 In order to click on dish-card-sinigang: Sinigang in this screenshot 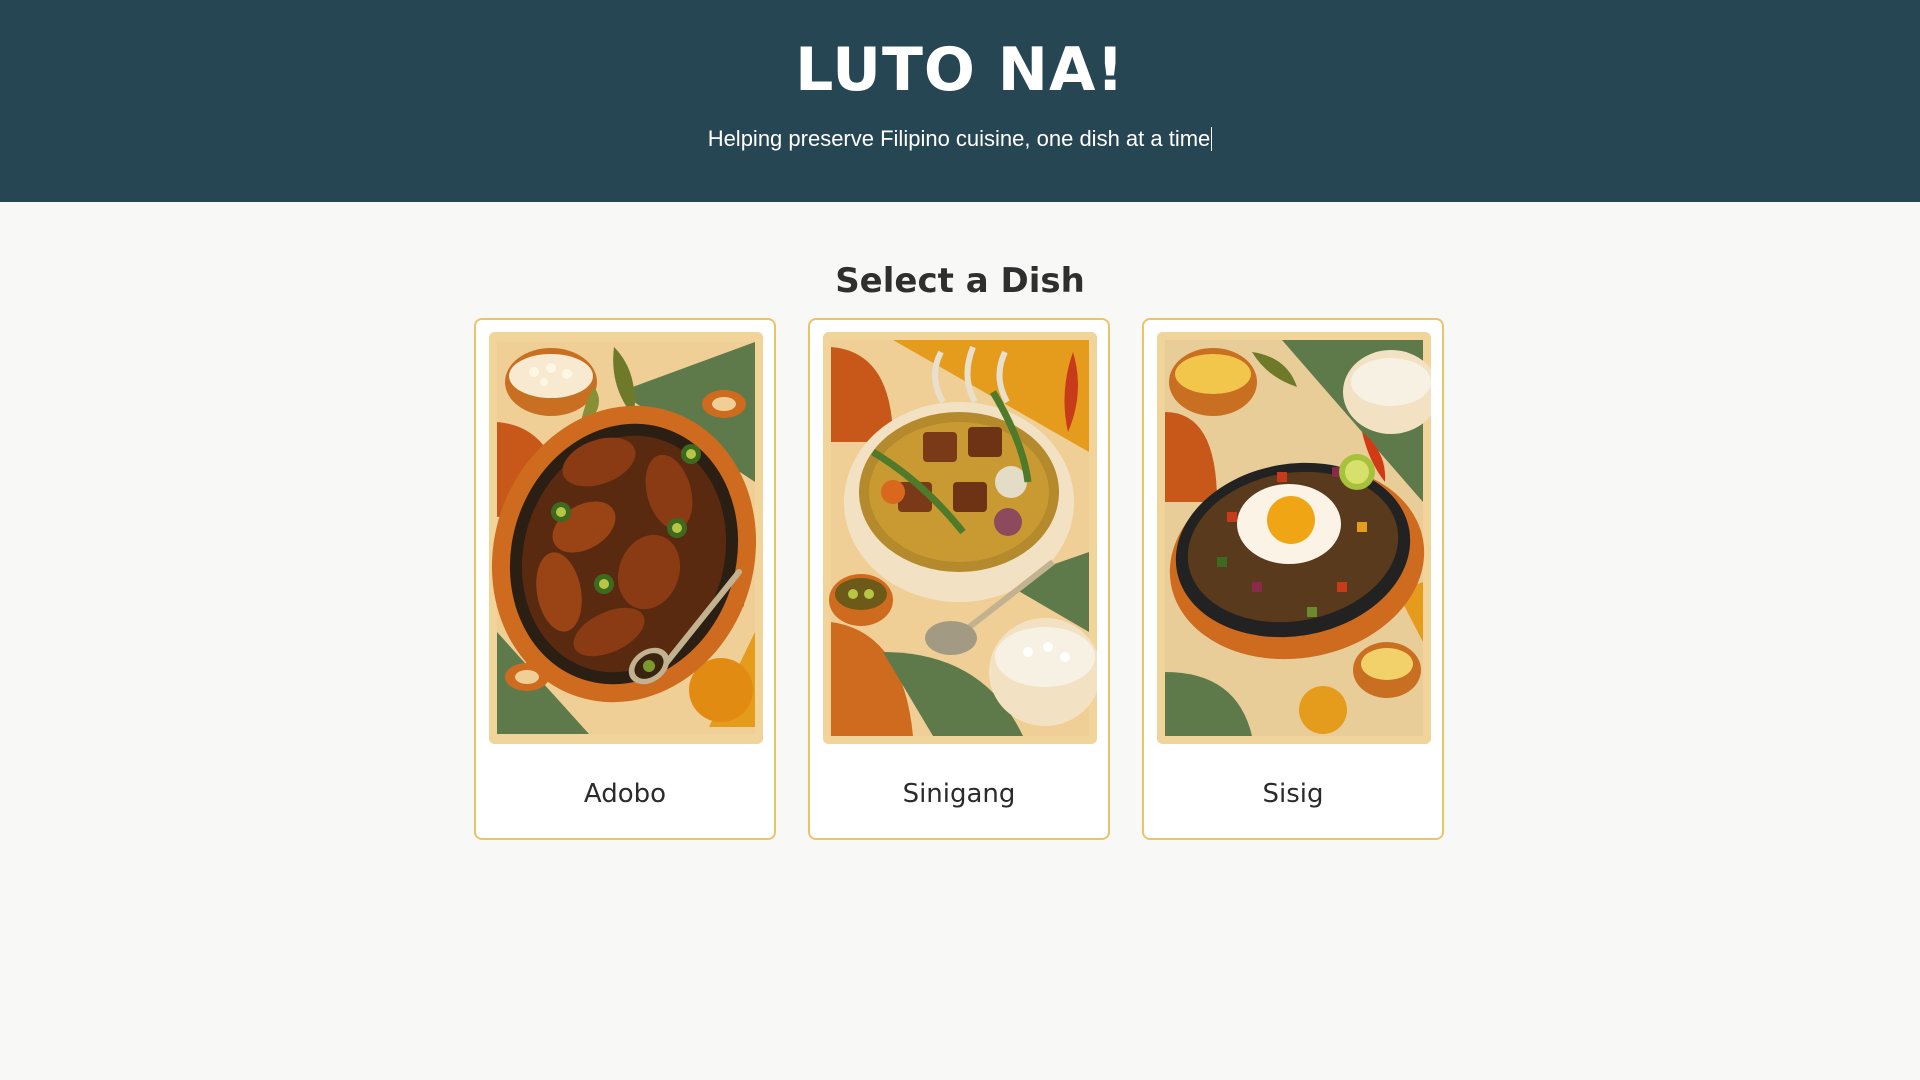, I will do `click(959, 579)`.